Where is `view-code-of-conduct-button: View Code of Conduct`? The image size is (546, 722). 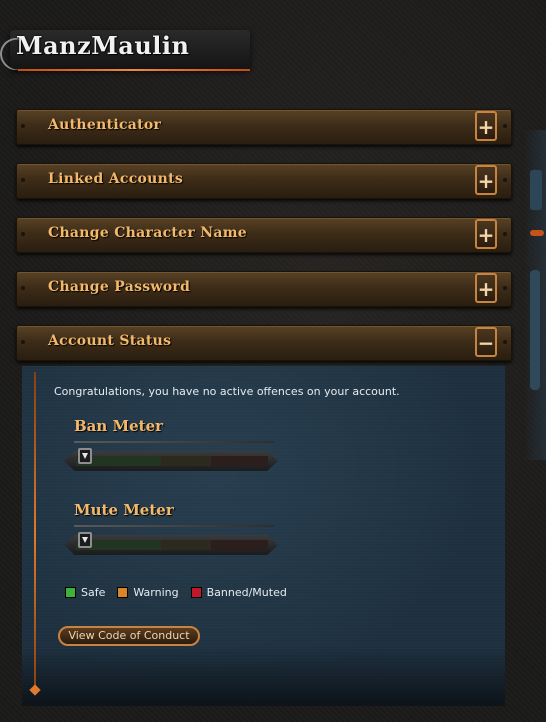 view-code-of-conduct-button: View Code of Conduct is located at coordinates (129, 636).